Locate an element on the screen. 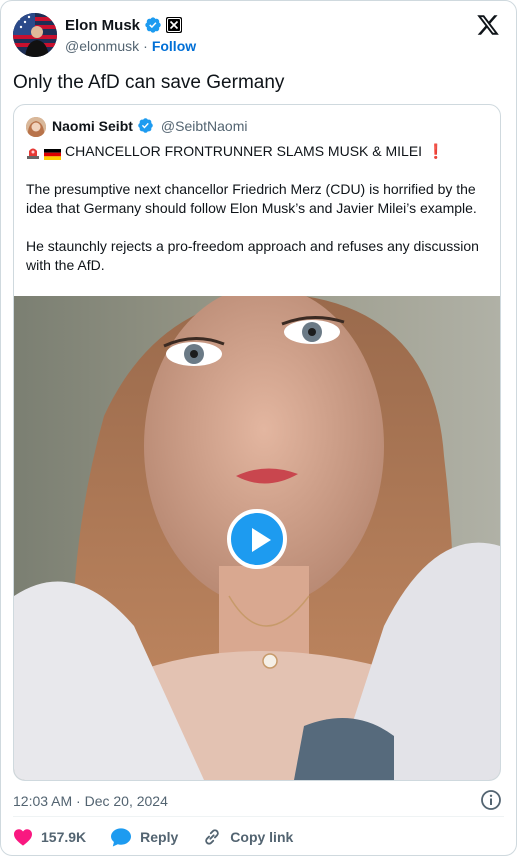 The width and height of the screenshot is (517, 856). reply-label: Reply is located at coordinates (159, 837).